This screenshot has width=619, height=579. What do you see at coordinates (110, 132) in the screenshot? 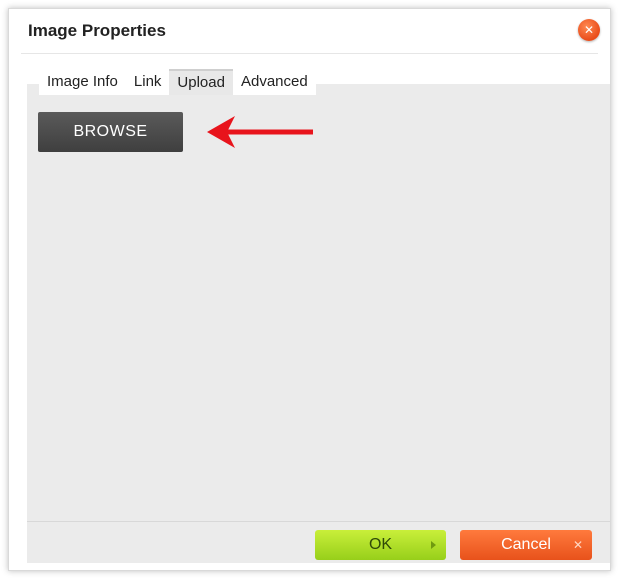
I see `browse-button: BROWSE` at bounding box center [110, 132].